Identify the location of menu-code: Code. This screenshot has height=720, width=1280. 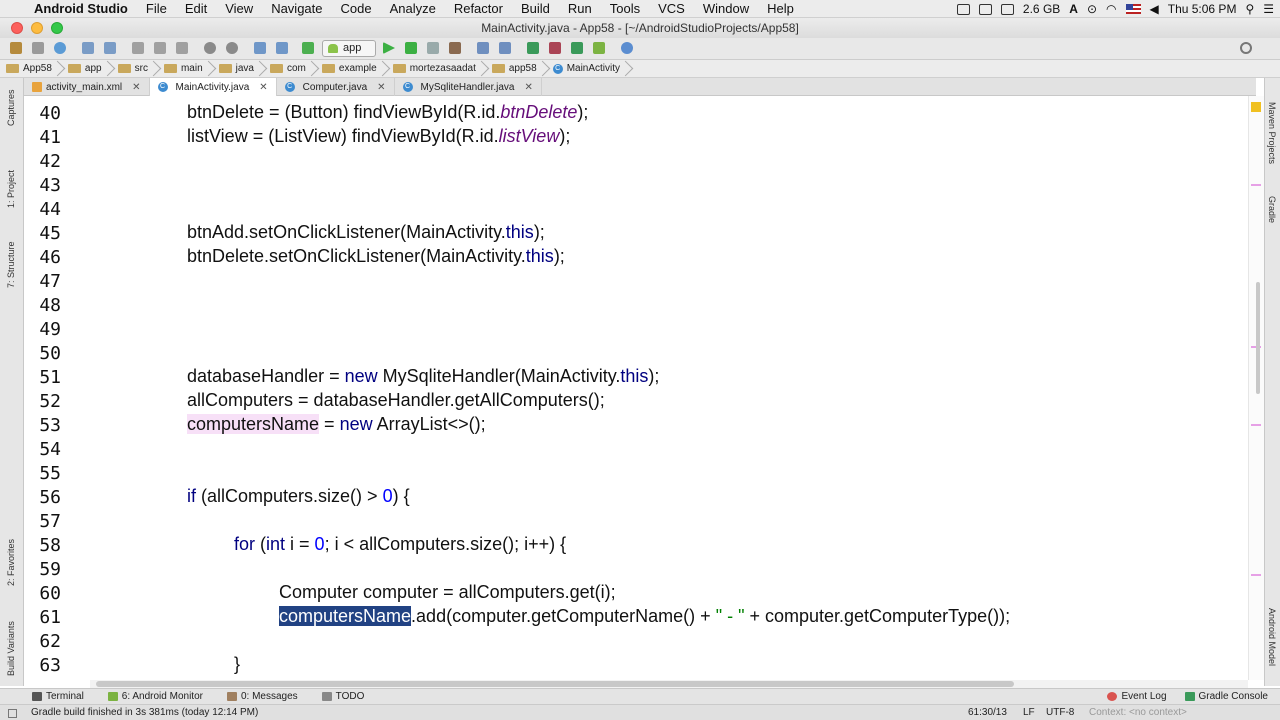
(356, 8).